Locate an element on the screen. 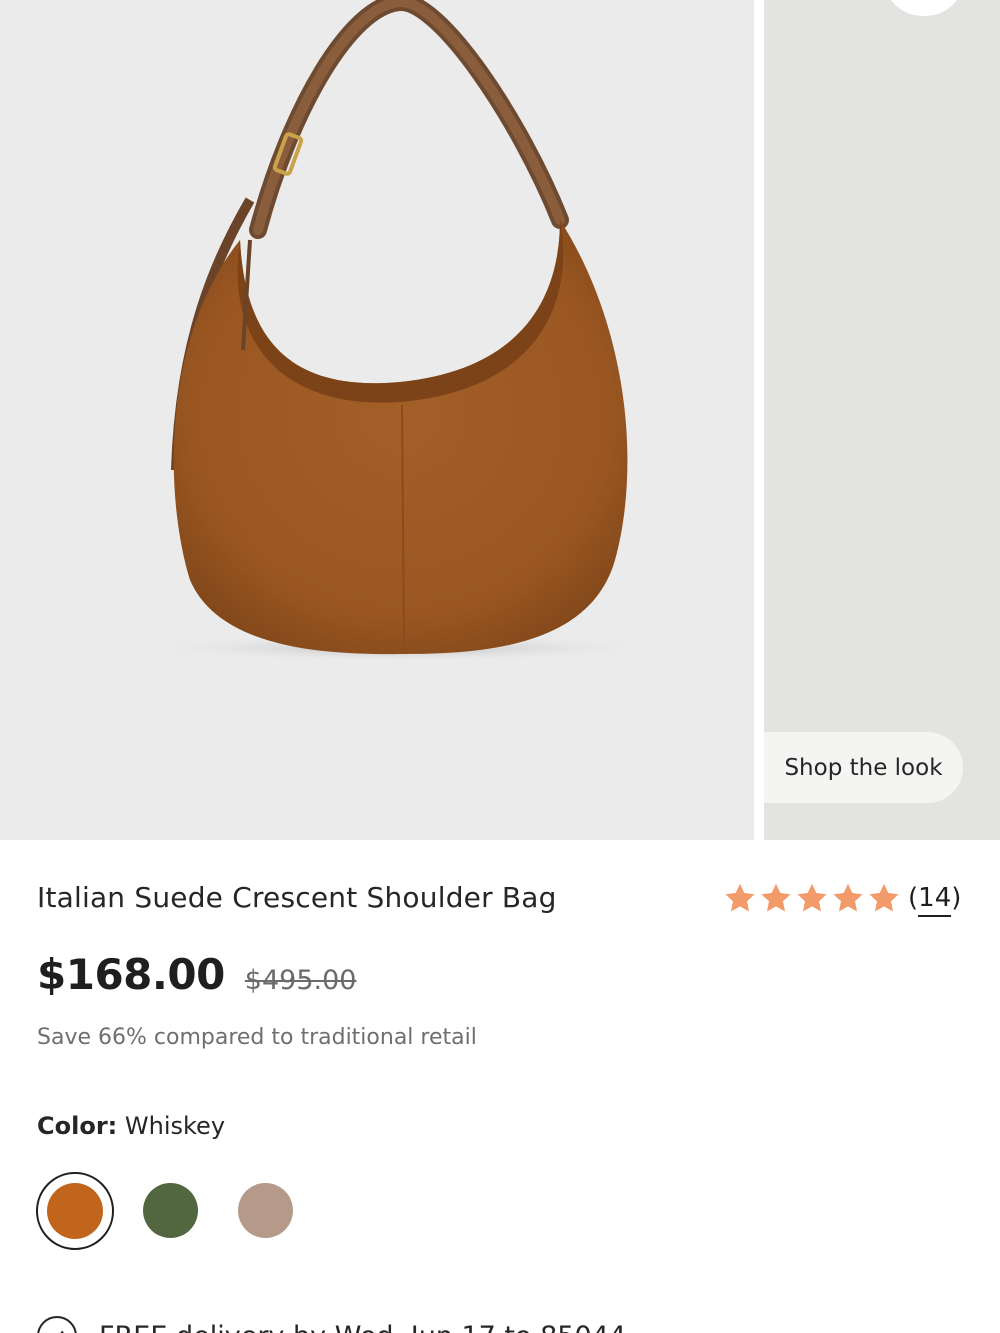  color-swatch-taupe is located at coordinates (265, 1210).